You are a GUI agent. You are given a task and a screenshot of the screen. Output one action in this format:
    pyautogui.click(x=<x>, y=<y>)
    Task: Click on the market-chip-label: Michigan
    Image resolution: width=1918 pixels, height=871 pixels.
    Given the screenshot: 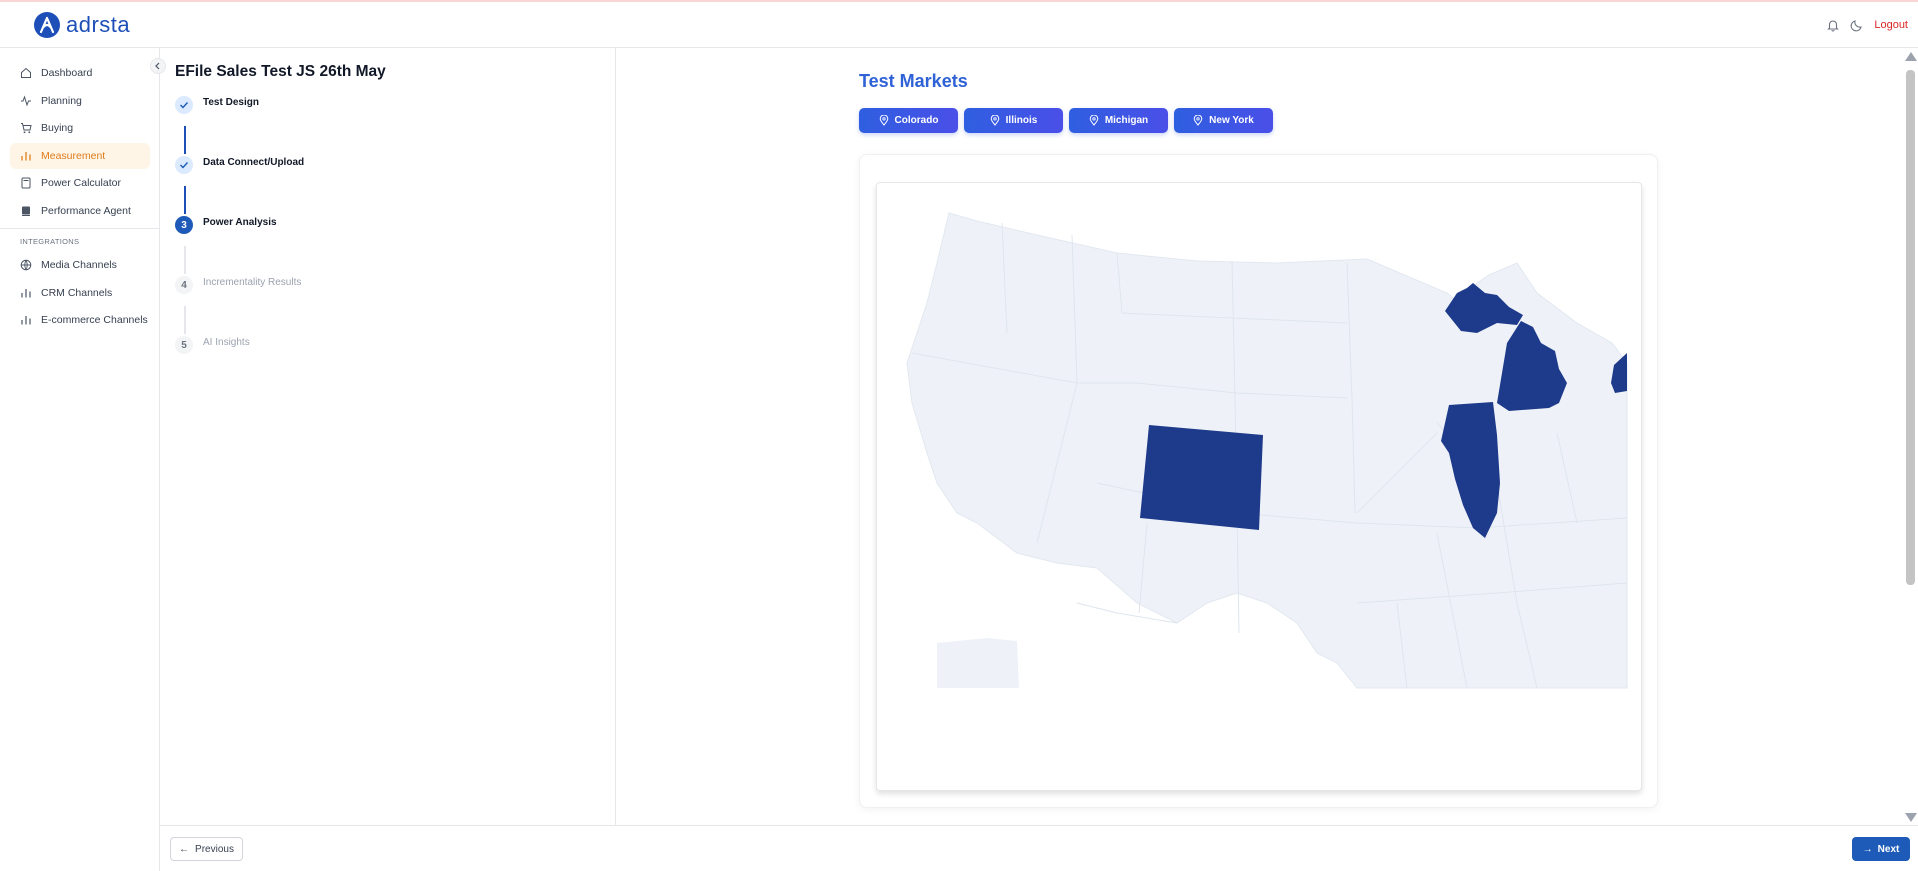 What is the action you would take?
    pyautogui.click(x=1126, y=120)
    